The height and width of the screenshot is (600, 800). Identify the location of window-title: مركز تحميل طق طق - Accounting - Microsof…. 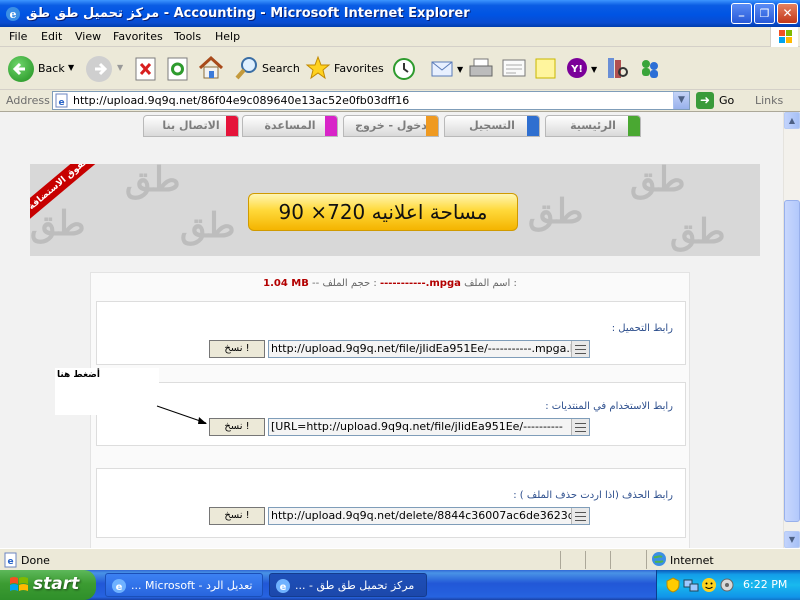
(248, 13).